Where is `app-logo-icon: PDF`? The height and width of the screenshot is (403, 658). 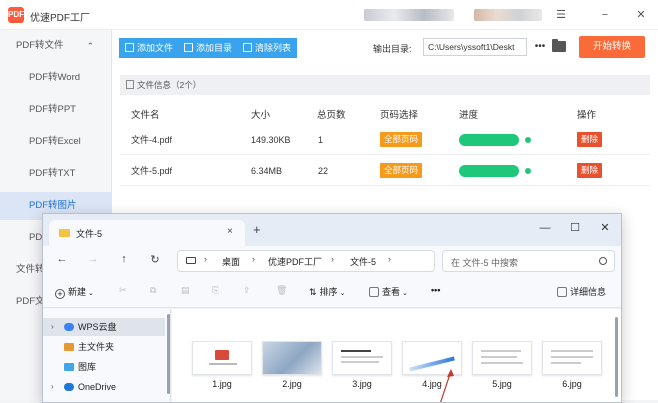
app-logo-icon: PDF is located at coordinates (16, 15).